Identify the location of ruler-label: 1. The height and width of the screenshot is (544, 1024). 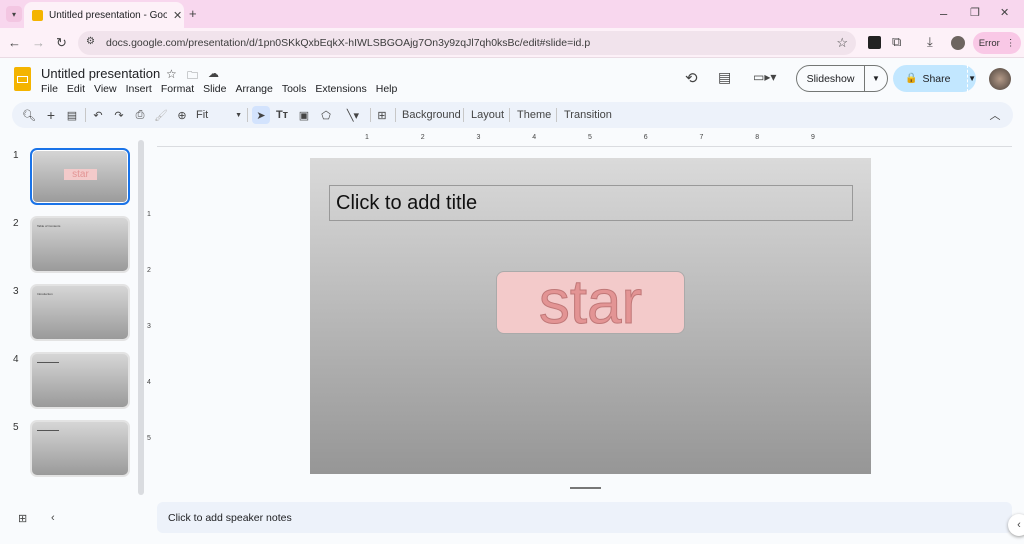
(149, 214).